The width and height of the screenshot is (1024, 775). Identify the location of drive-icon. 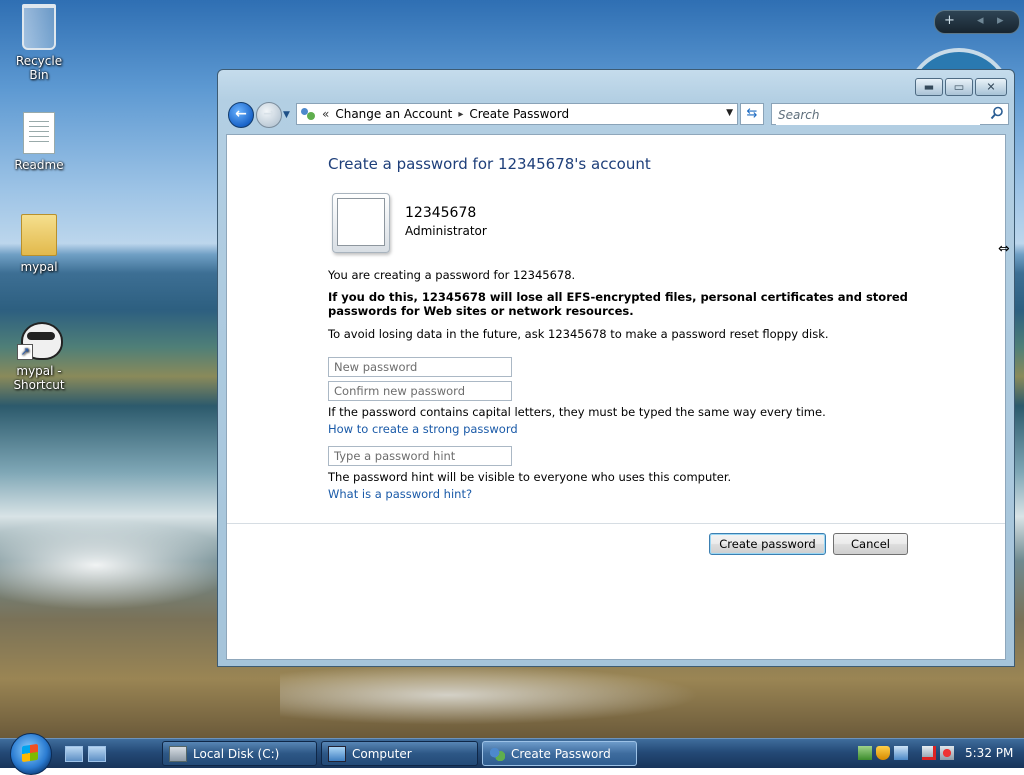
(178, 753).